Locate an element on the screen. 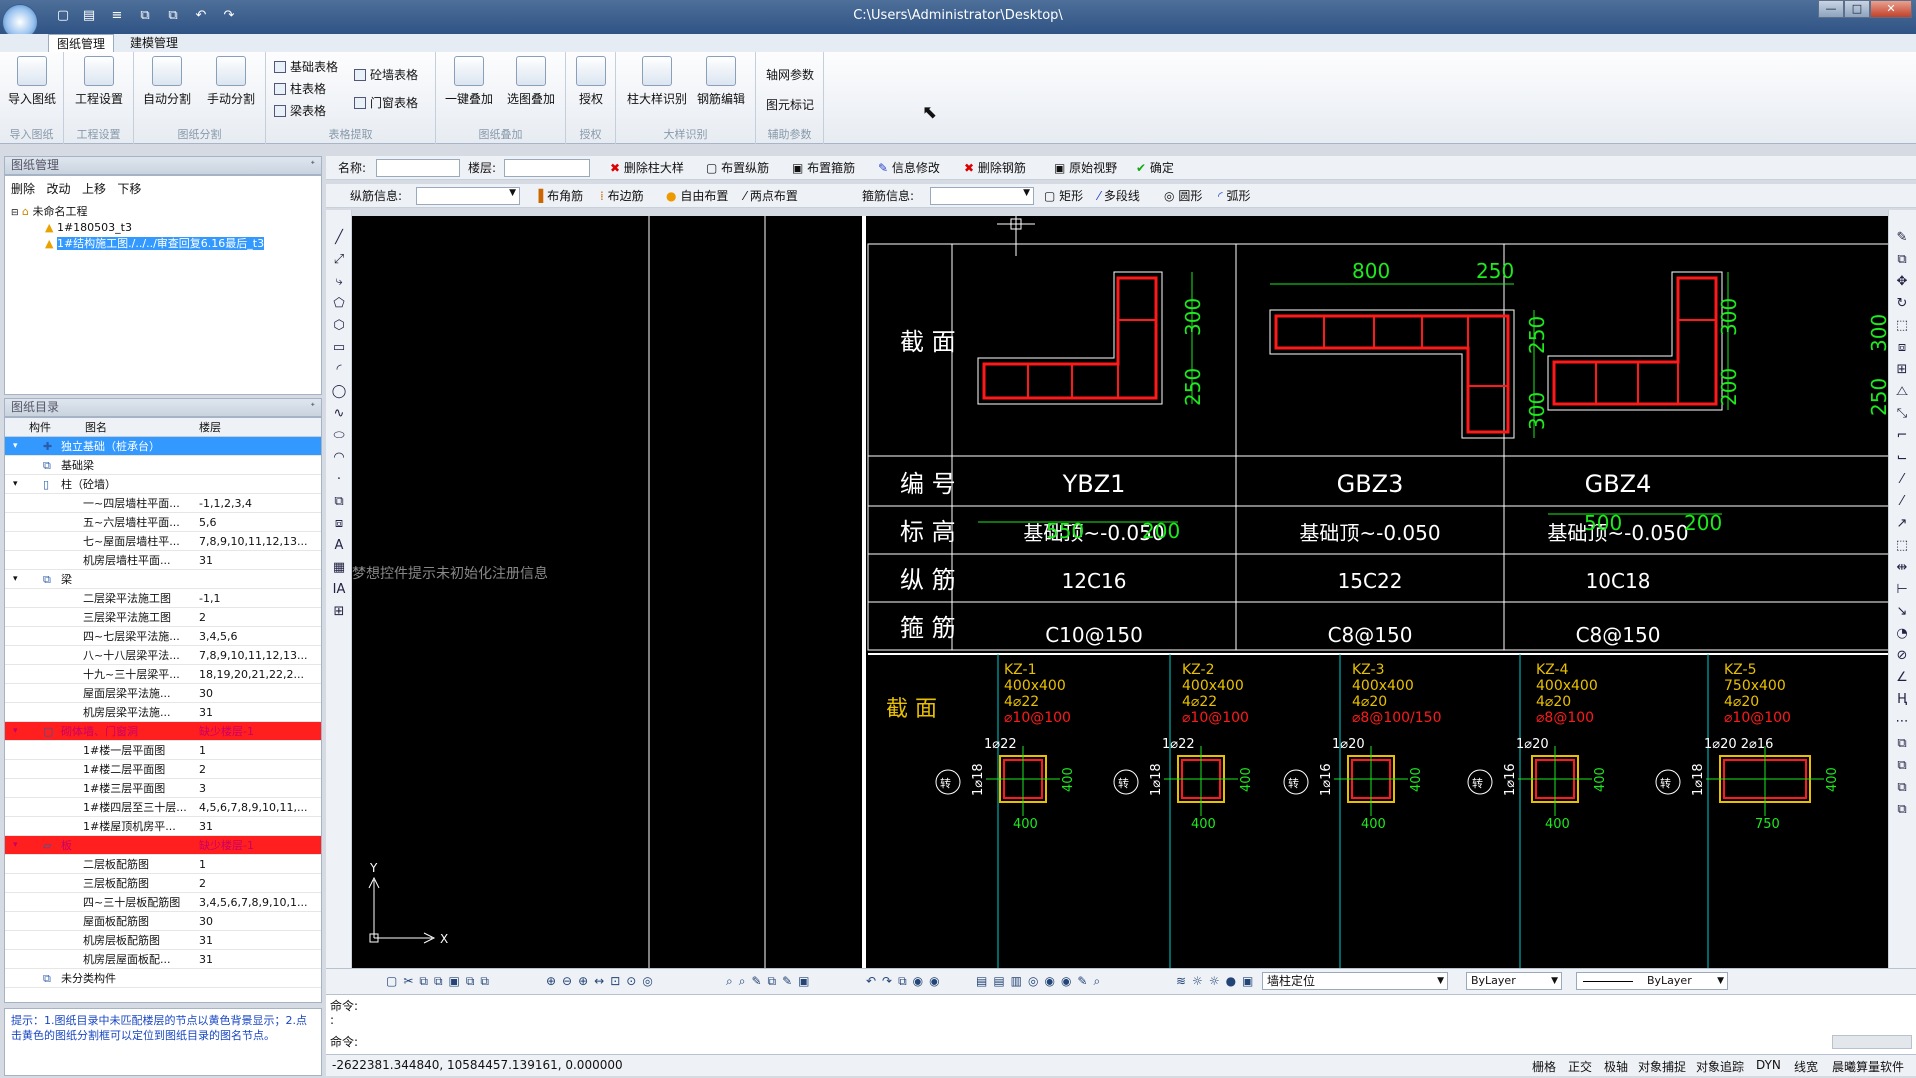 The width and height of the screenshot is (1916, 1078). chamfer-icon: ⬚ is located at coordinates (1902, 546).